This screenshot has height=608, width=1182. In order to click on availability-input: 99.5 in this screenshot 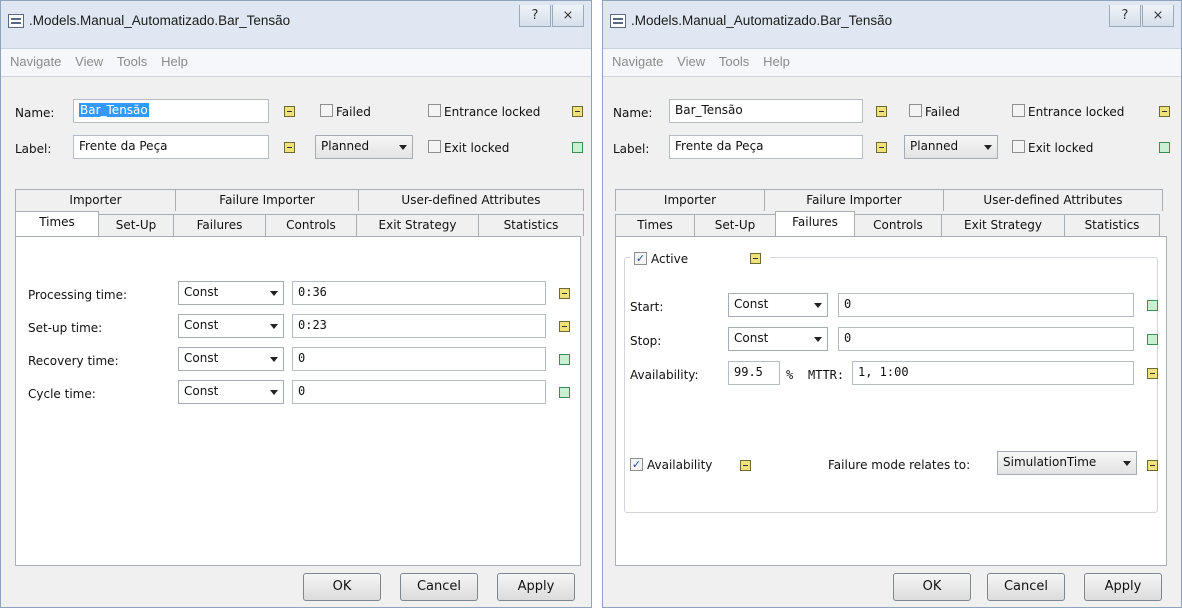, I will do `click(754, 373)`.